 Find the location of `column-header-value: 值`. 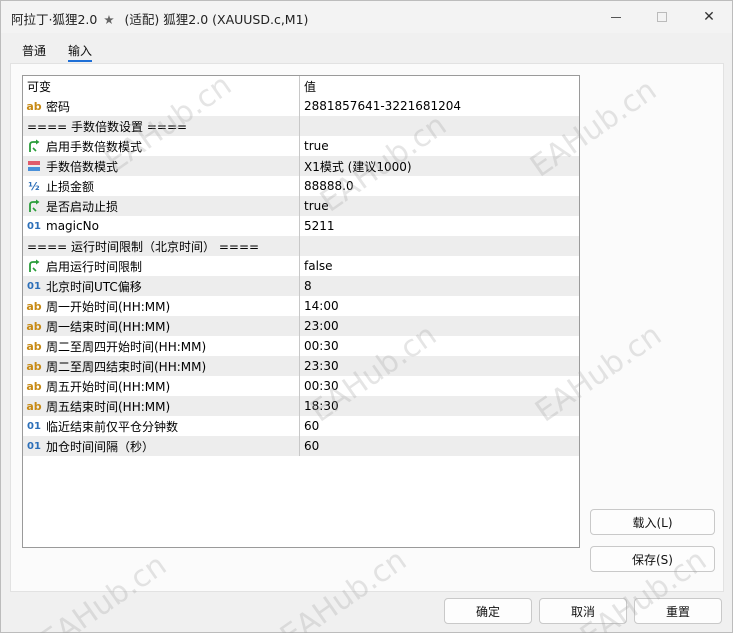

column-header-value: 值 is located at coordinates (439, 86).